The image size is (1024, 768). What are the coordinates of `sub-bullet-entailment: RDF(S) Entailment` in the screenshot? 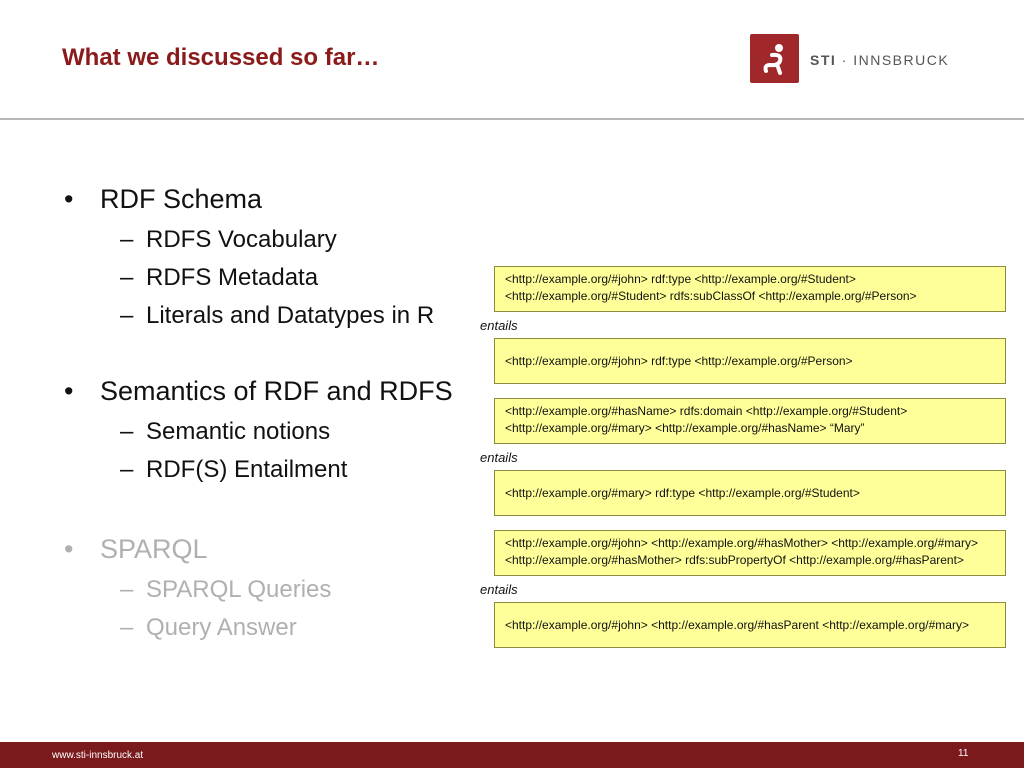 It's located at (247, 469).